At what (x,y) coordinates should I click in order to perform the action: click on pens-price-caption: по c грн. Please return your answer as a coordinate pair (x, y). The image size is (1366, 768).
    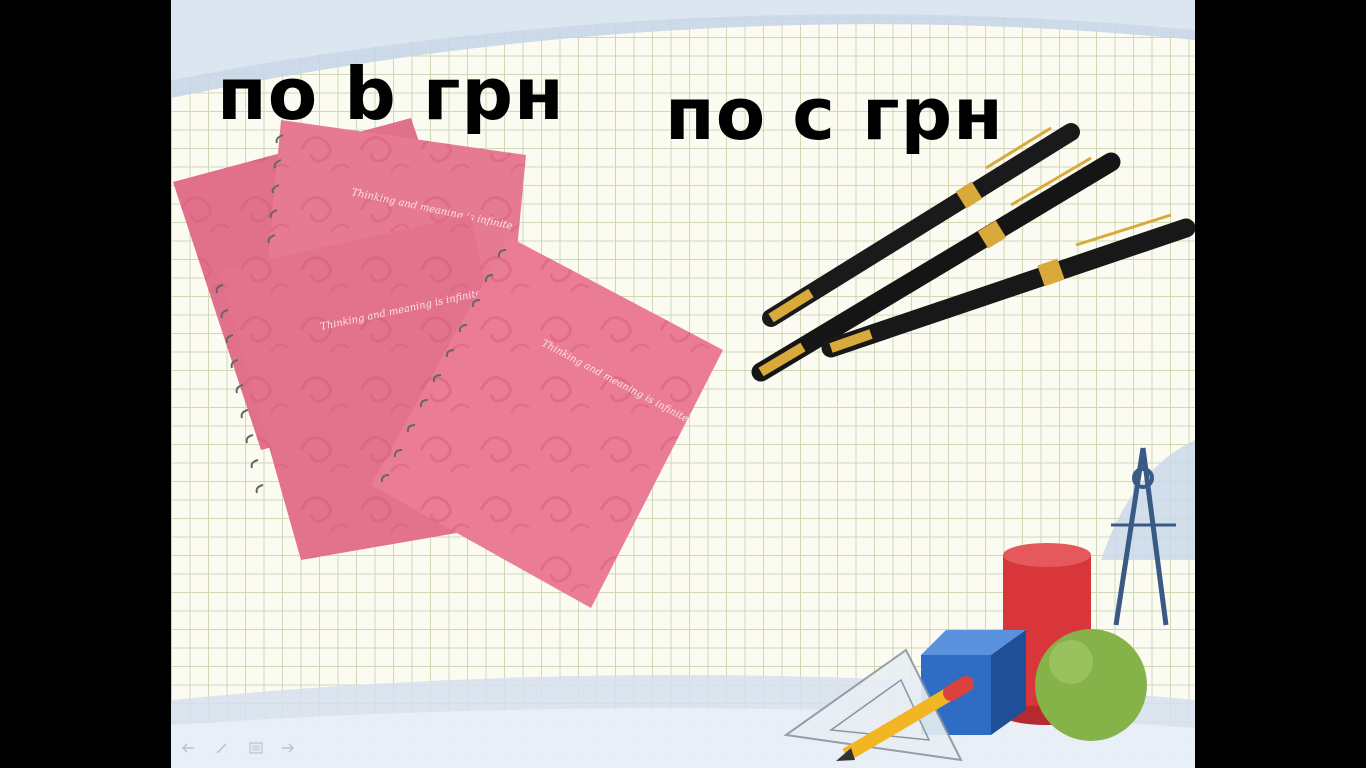
    Looking at the image, I should click on (834, 114).